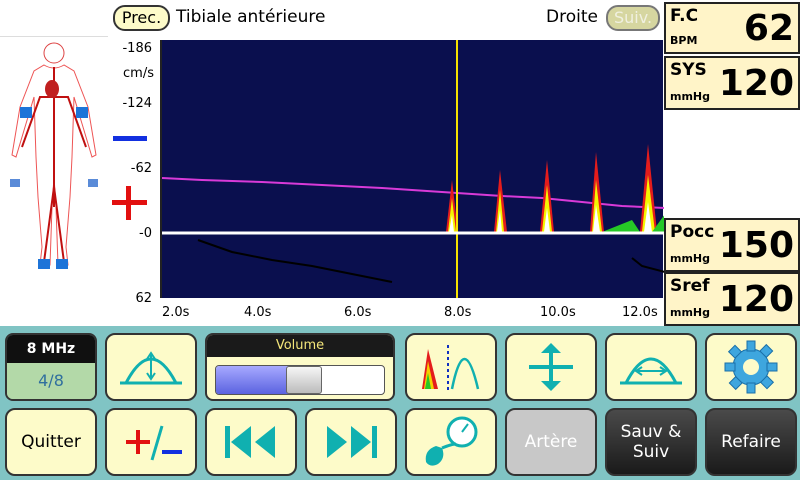  Describe the element at coordinates (141, 18) in the screenshot. I see `prev-button: Prec.` at that location.